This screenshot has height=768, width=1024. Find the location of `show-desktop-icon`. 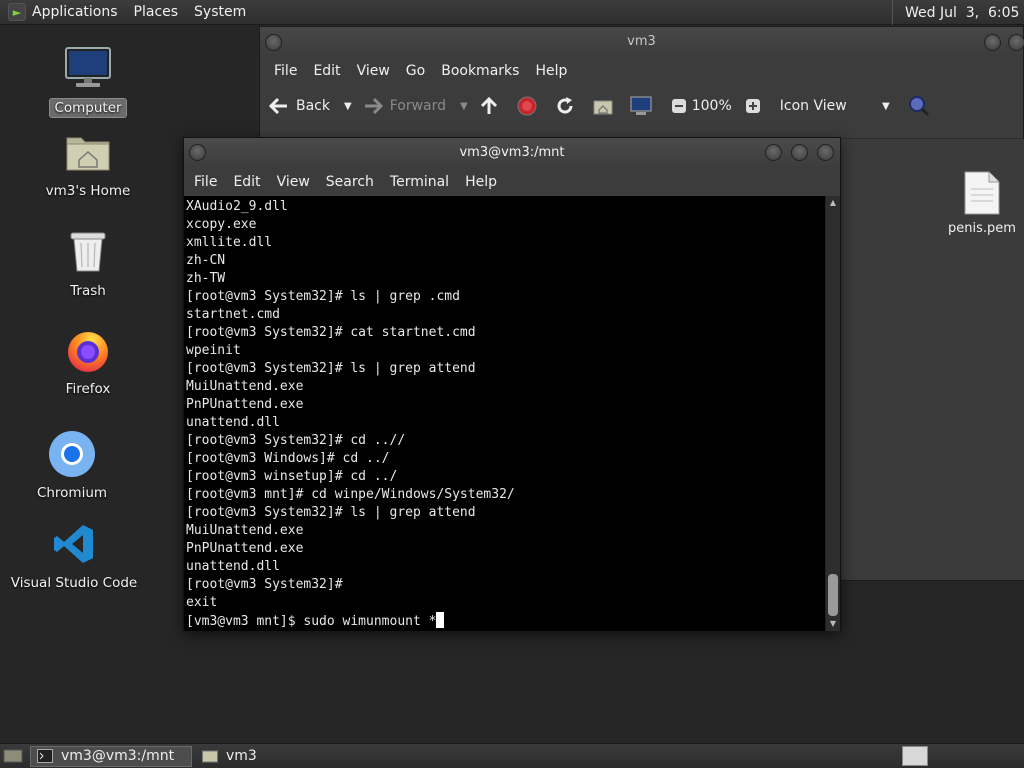

show-desktop-icon is located at coordinates (13, 756).